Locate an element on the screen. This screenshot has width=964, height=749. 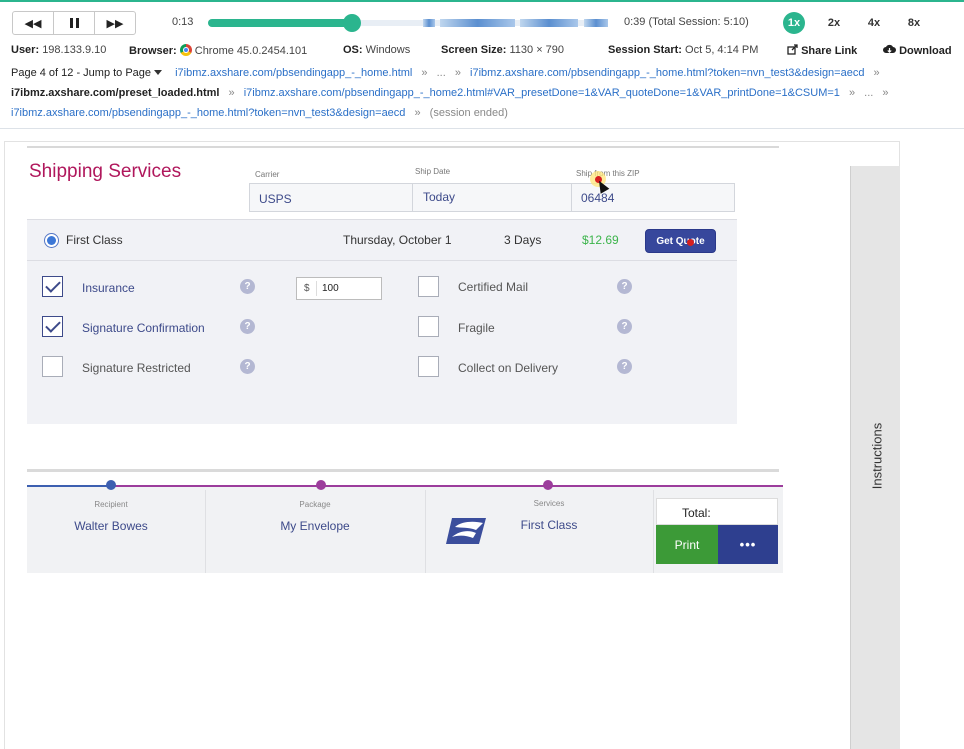
insurance-amount-input: $ 100 is located at coordinates (339, 288).